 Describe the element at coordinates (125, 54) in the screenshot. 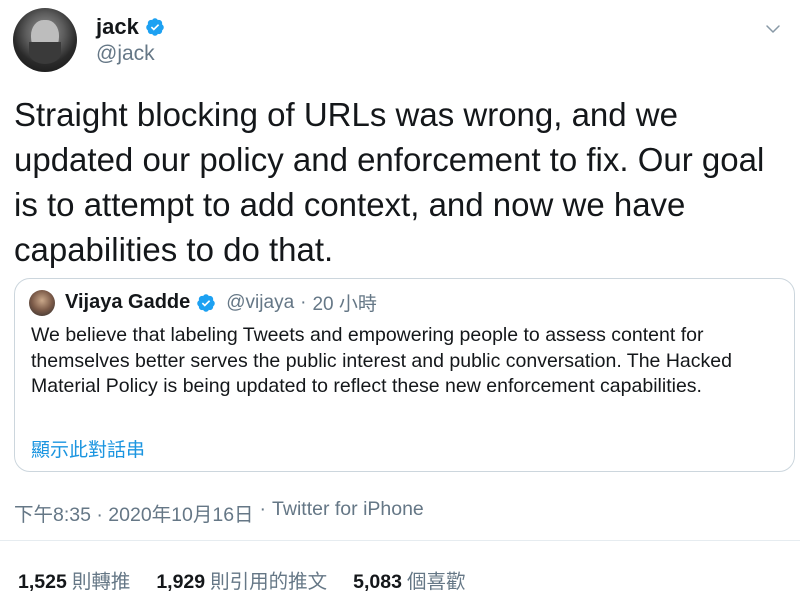

I see `author-handle: @jack` at that location.